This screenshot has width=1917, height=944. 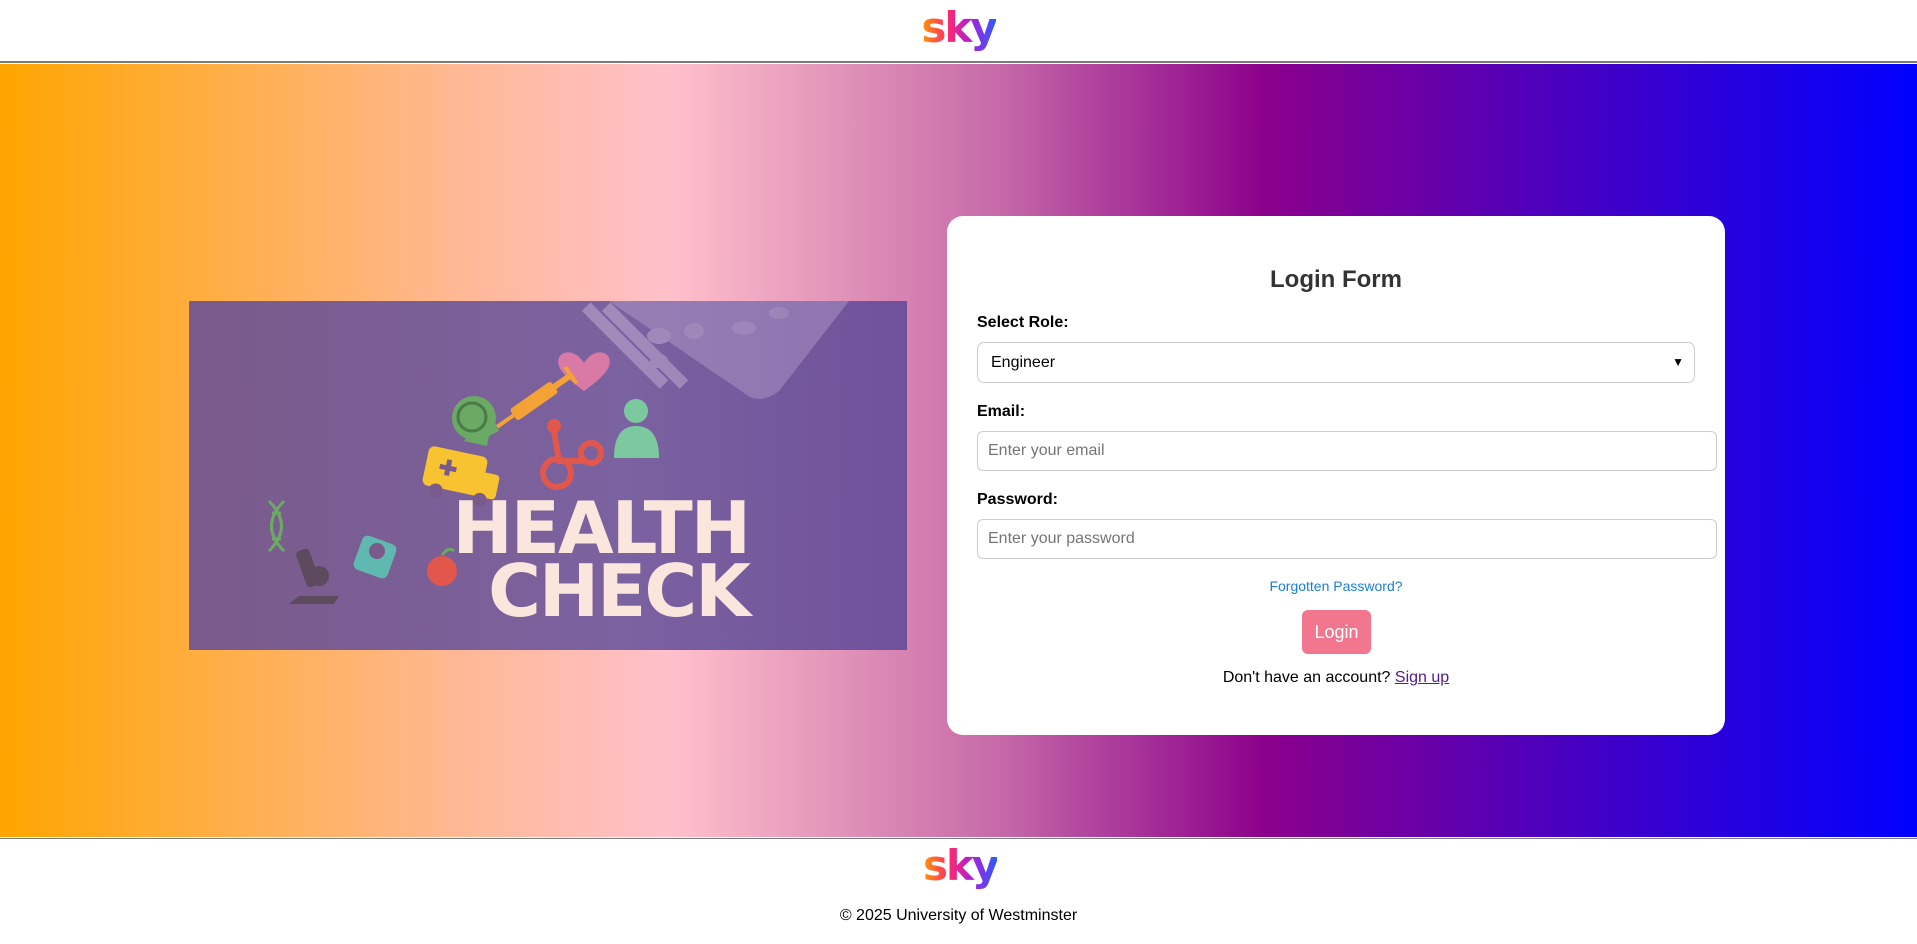 What do you see at coordinates (475, 421) in the screenshot?
I see `brain-icon` at bounding box center [475, 421].